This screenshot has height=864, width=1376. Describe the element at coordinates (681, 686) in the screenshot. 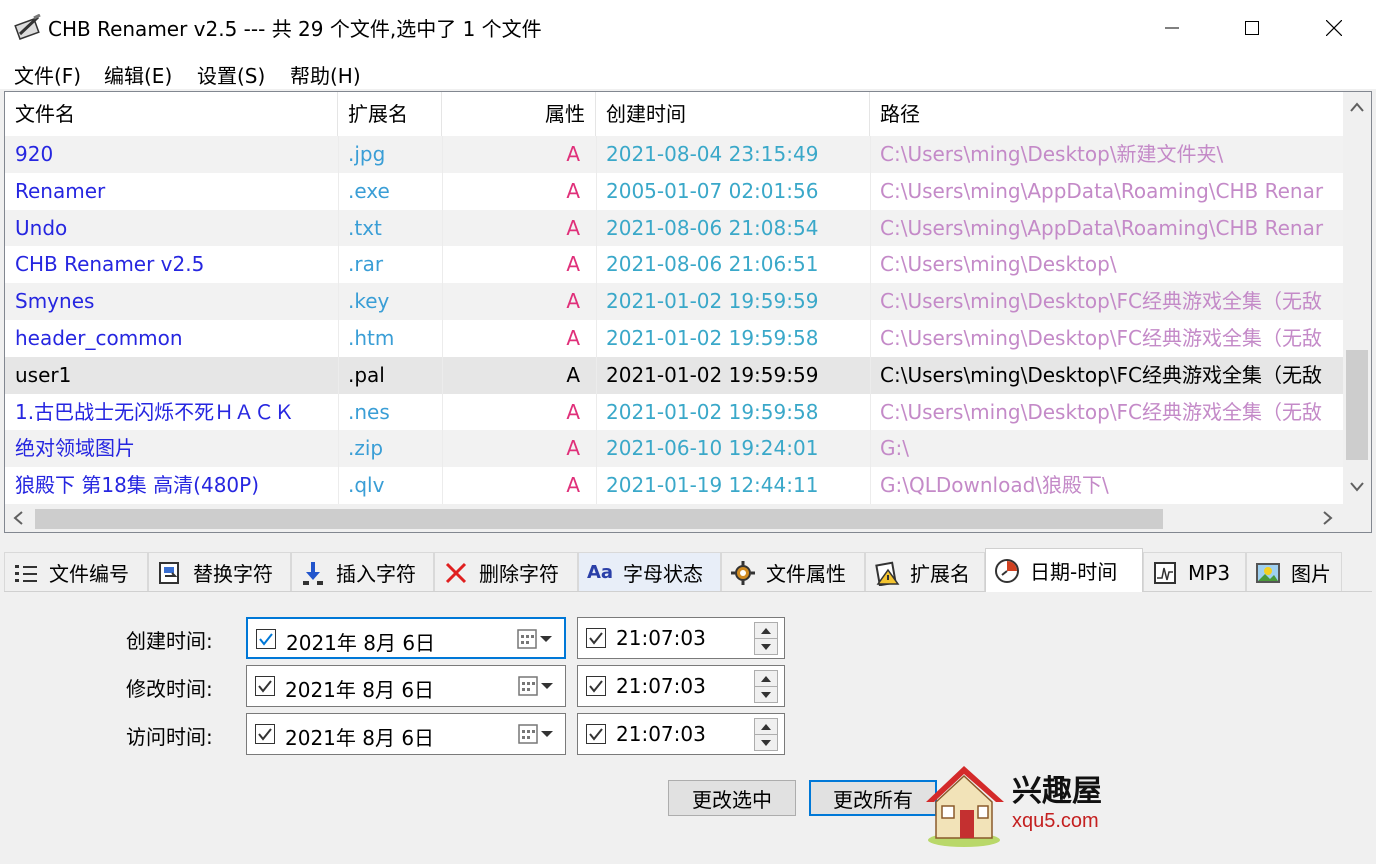

I see `modified-time-picker: 21:07:03` at that location.